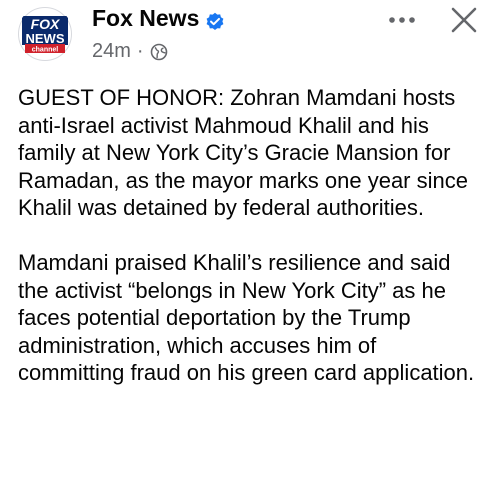 The height and width of the screenshot is (495, 500). What do you see at coordinates (45, 38) in the screenshot?
I see `logo-news-text: NEWS` at bounding box center [45, 38].